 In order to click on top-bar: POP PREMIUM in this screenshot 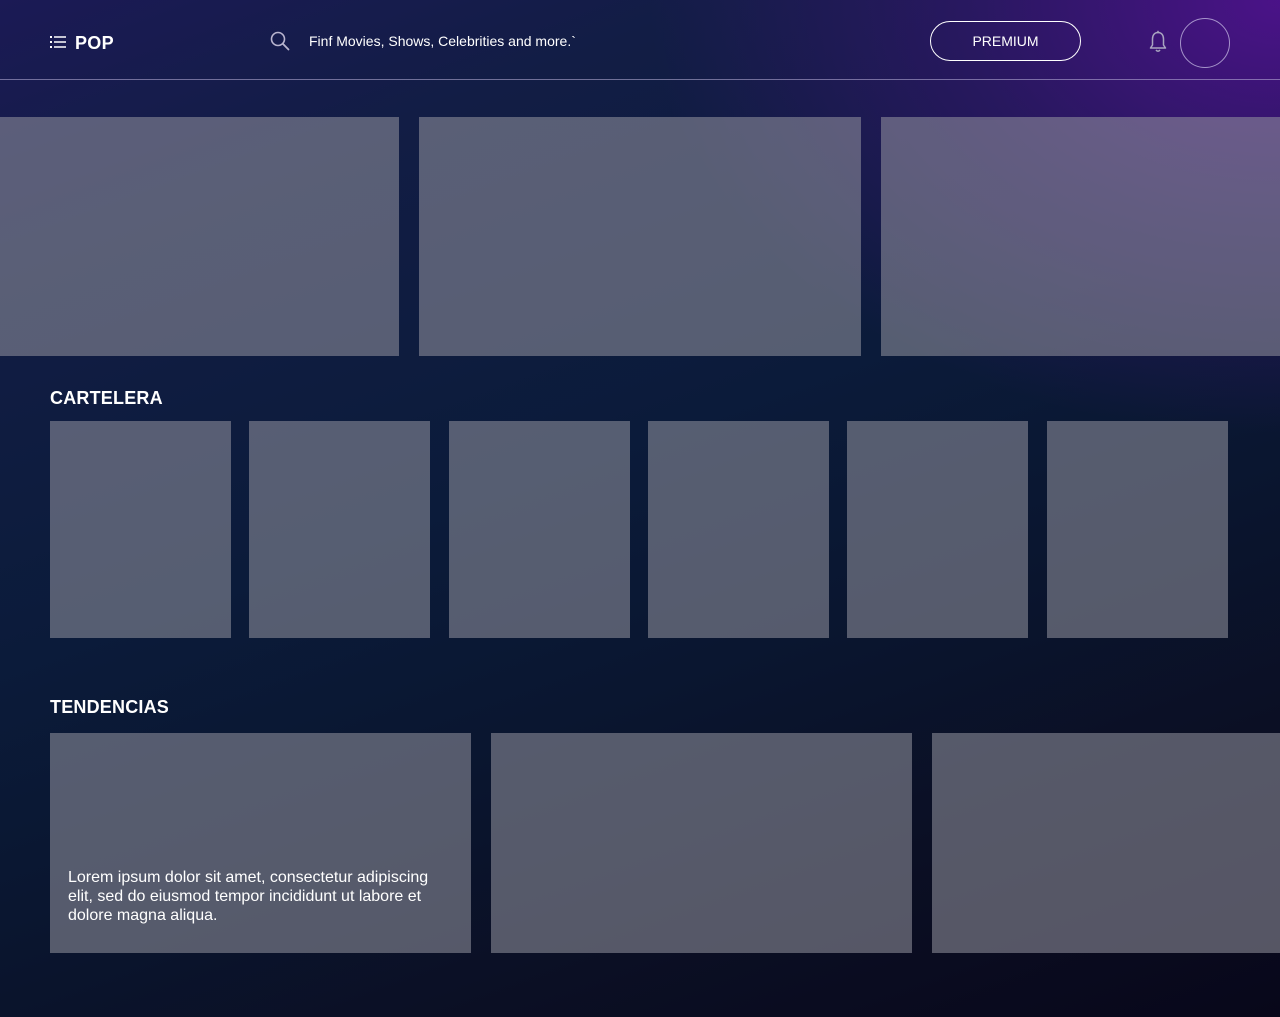, I will do `click(640, 40)`.